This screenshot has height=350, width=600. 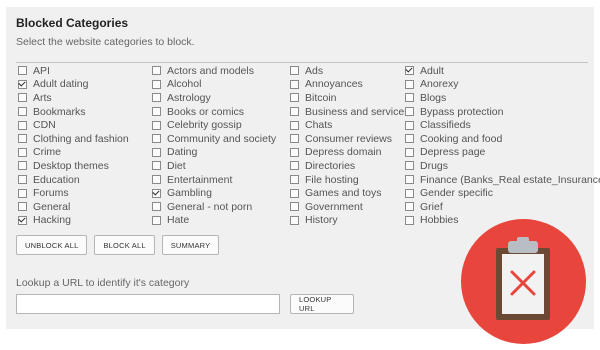 I want to click on category-item: General, so click(x=85, y=207).